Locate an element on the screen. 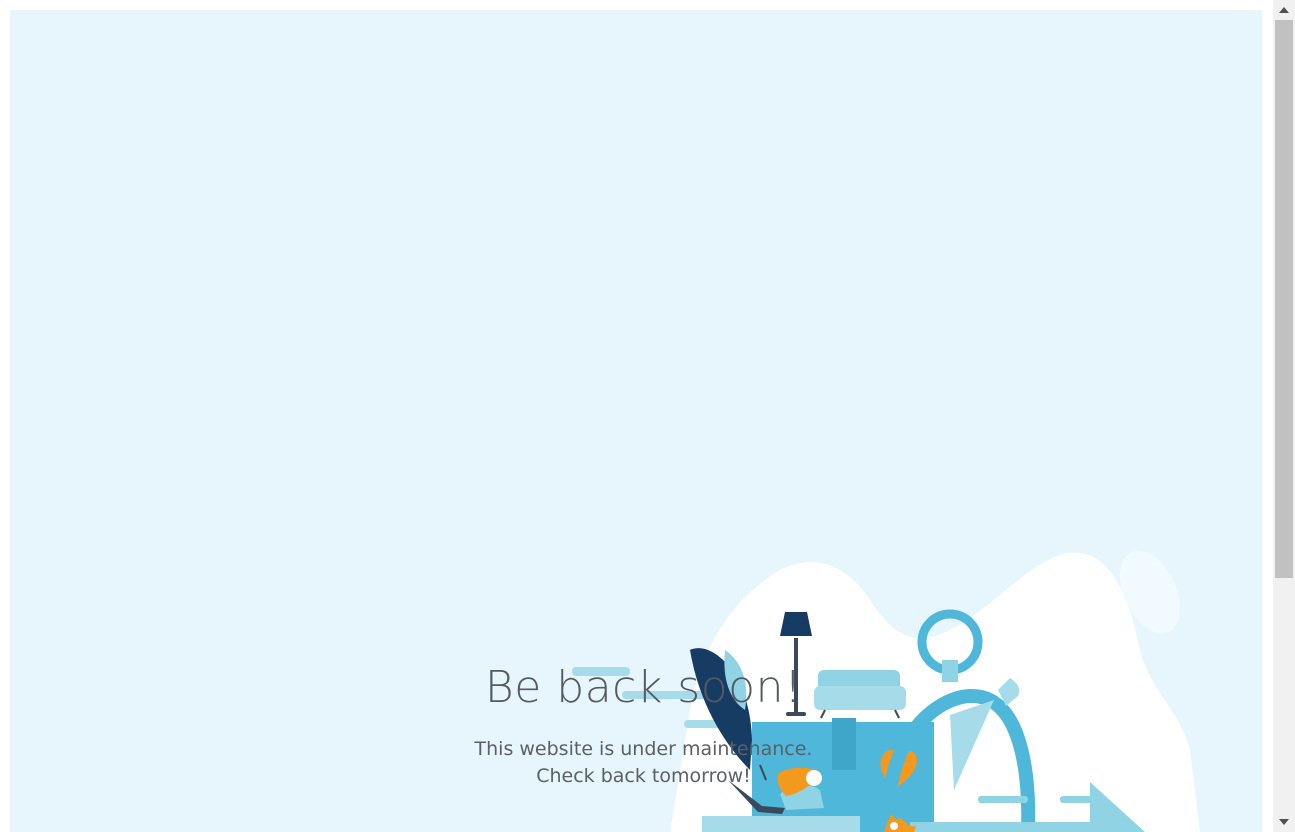 This screenshot has height=832, width=1295. desk is located at coordinates (781, 824).